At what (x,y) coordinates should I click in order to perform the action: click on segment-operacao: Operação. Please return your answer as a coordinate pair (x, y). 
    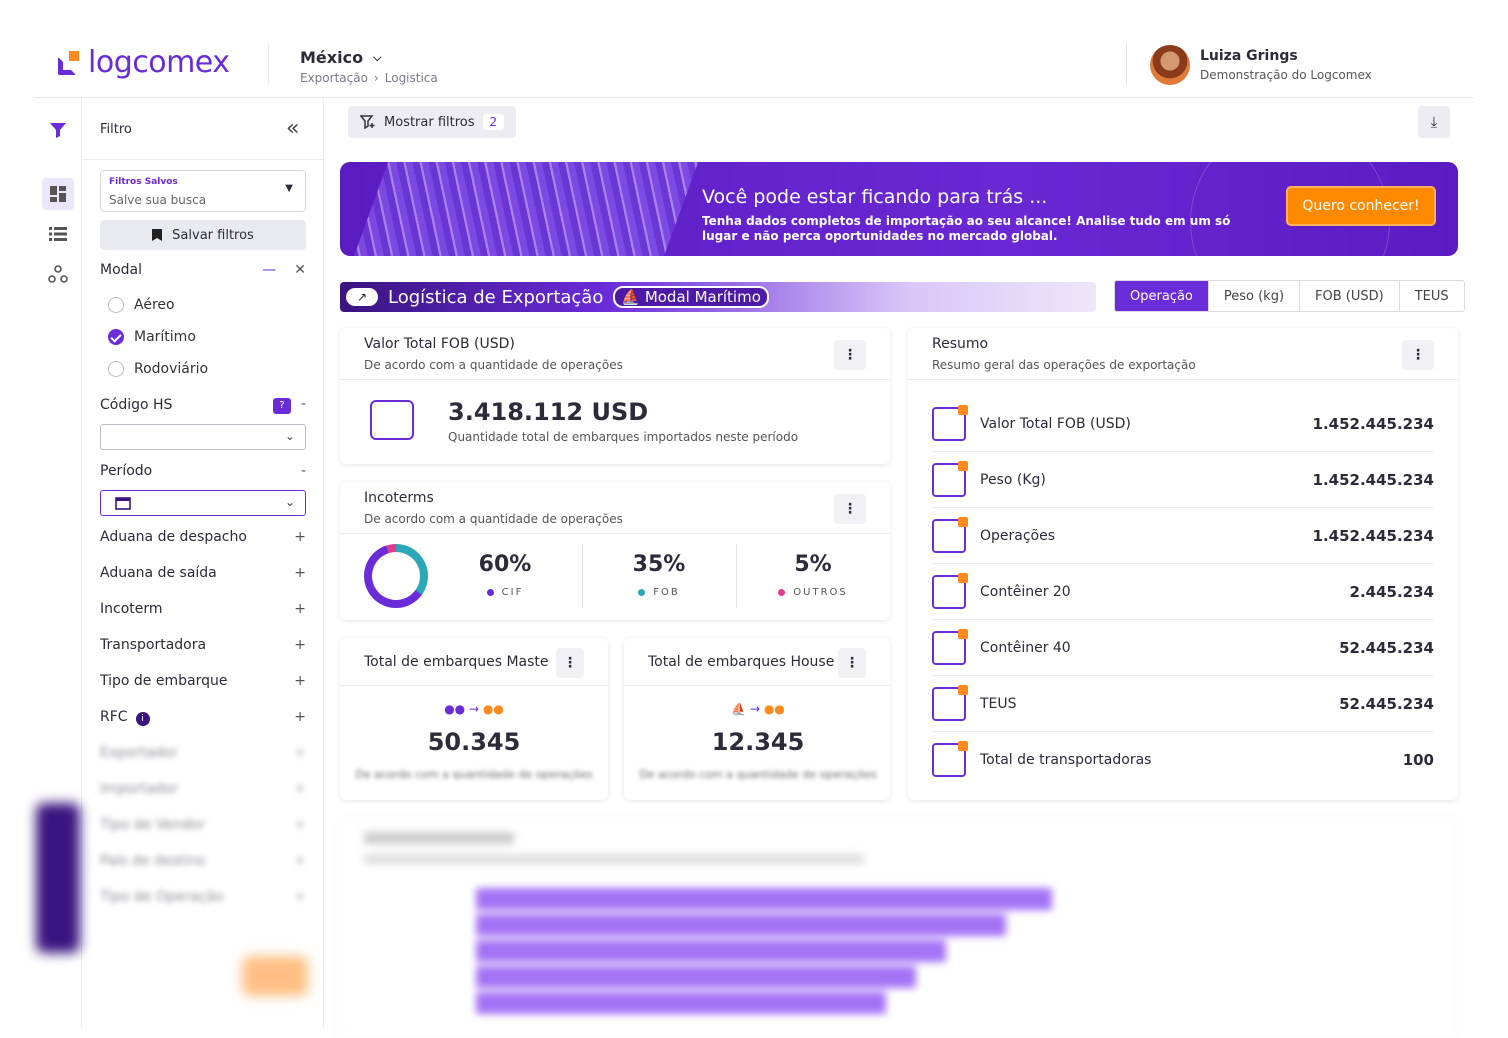
    Looking at the image, I should click on (1162, 296).